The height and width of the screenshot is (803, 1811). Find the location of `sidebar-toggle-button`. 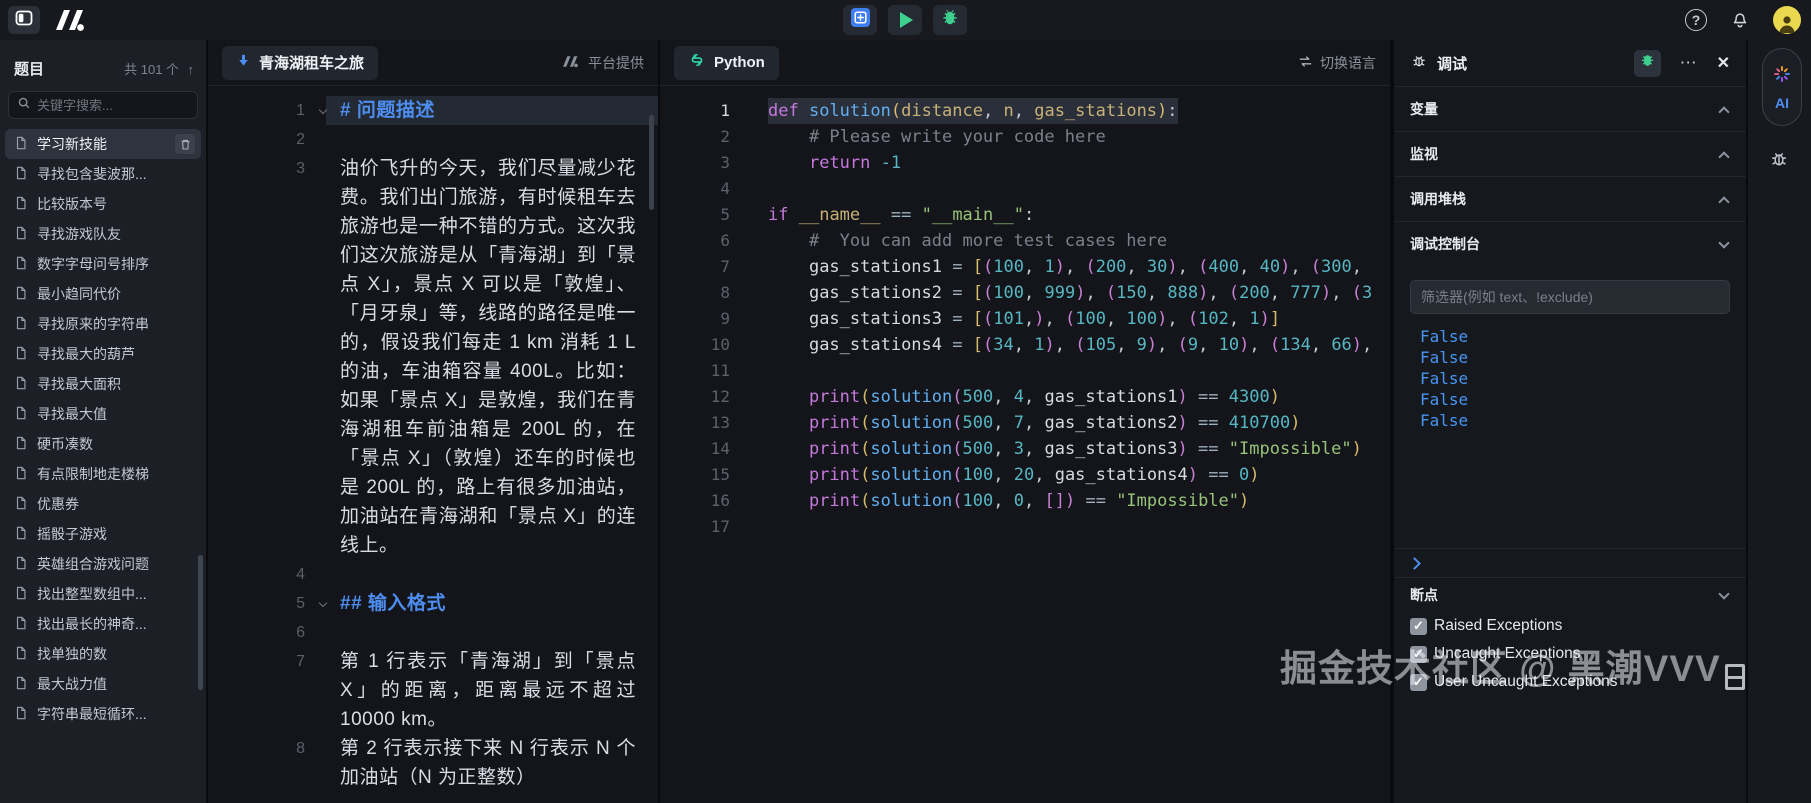

sidebar-toggle-button is located at coordinates (24, 20).